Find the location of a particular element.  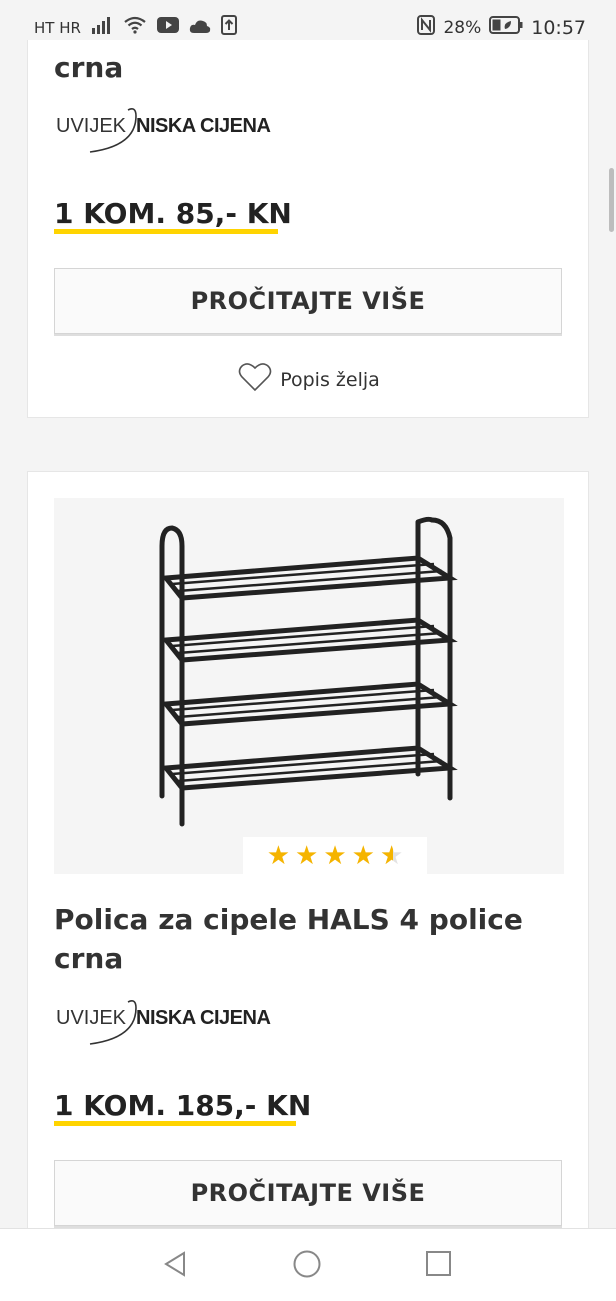

wifi-icon is located at coordinates (135, 27).